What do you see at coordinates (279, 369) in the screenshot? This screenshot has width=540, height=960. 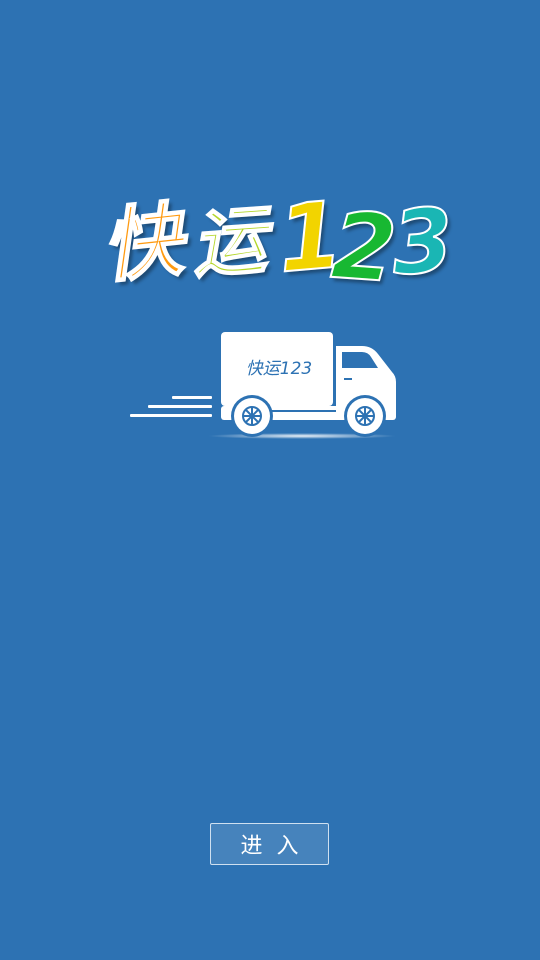 I see `truck-label: 快运123` at bounding box center [279, 369].